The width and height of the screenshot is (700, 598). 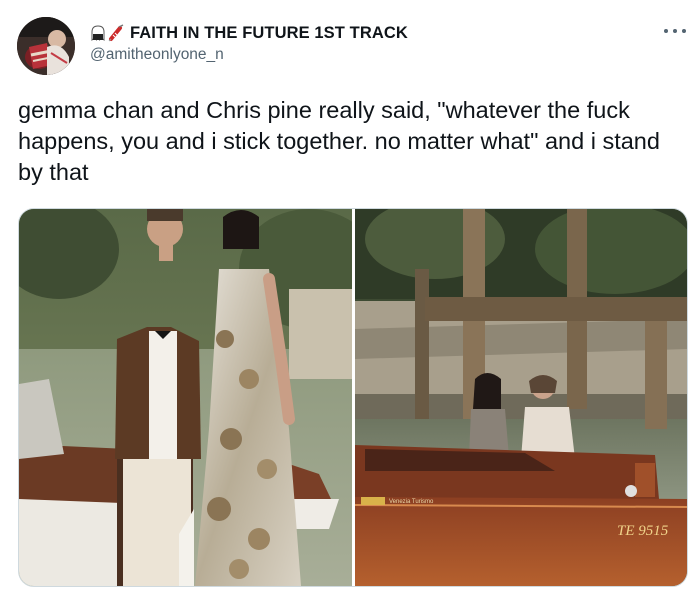 What do you see at coordinates (643, 531) in the screenshot?
I see `boat-number-label: TE 9515` at bounding box center [643, 531].